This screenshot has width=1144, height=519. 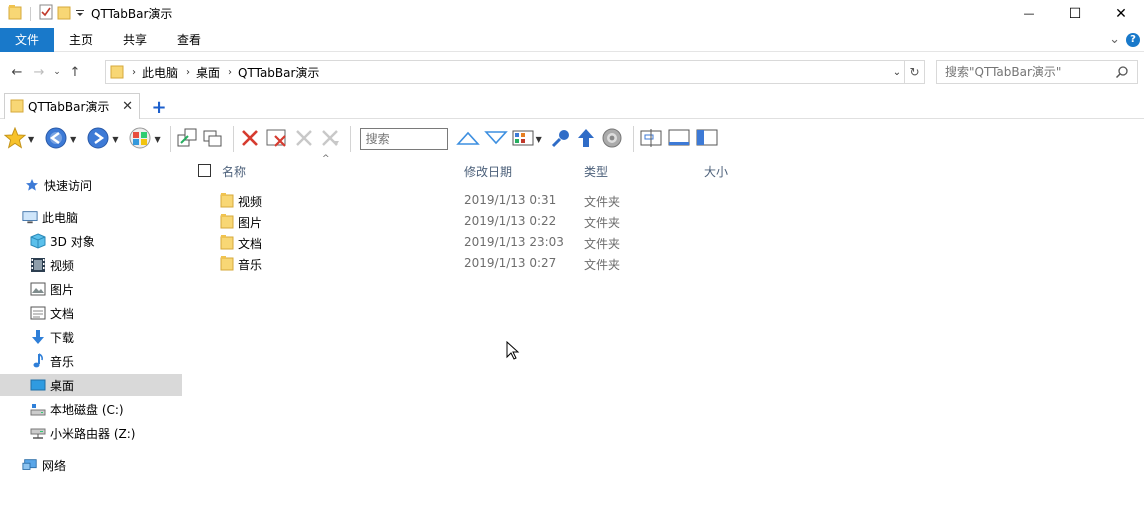 I want to click on qt-search-input, so click(x=404, y=139).